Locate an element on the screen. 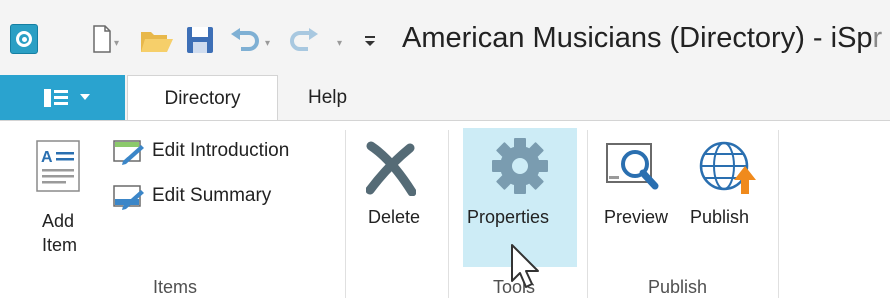 This screenshot has width=890, height=304. file-menu-button is located at coordinates (62, 97).